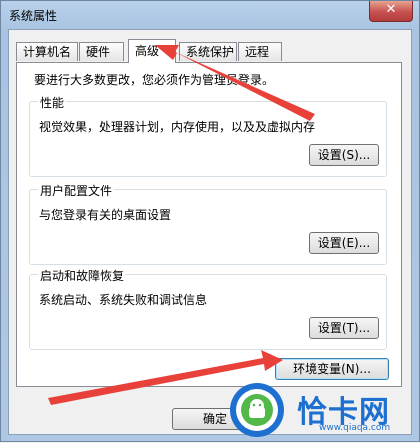 The width and height of the screenshot is (420, 443). I want to click on title-bar: 系统属性 ✕, so click(210, 15).